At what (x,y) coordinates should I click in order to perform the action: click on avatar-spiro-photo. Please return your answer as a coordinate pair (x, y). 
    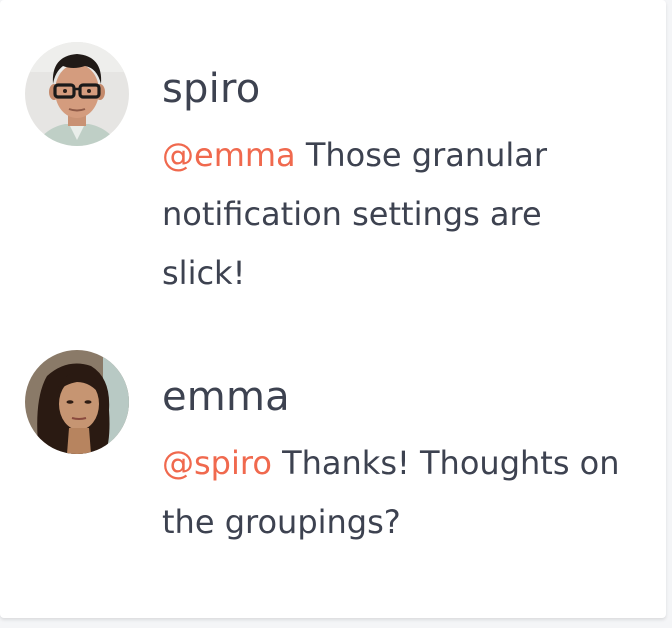
    Looking at the image, I should click on (77, 94).